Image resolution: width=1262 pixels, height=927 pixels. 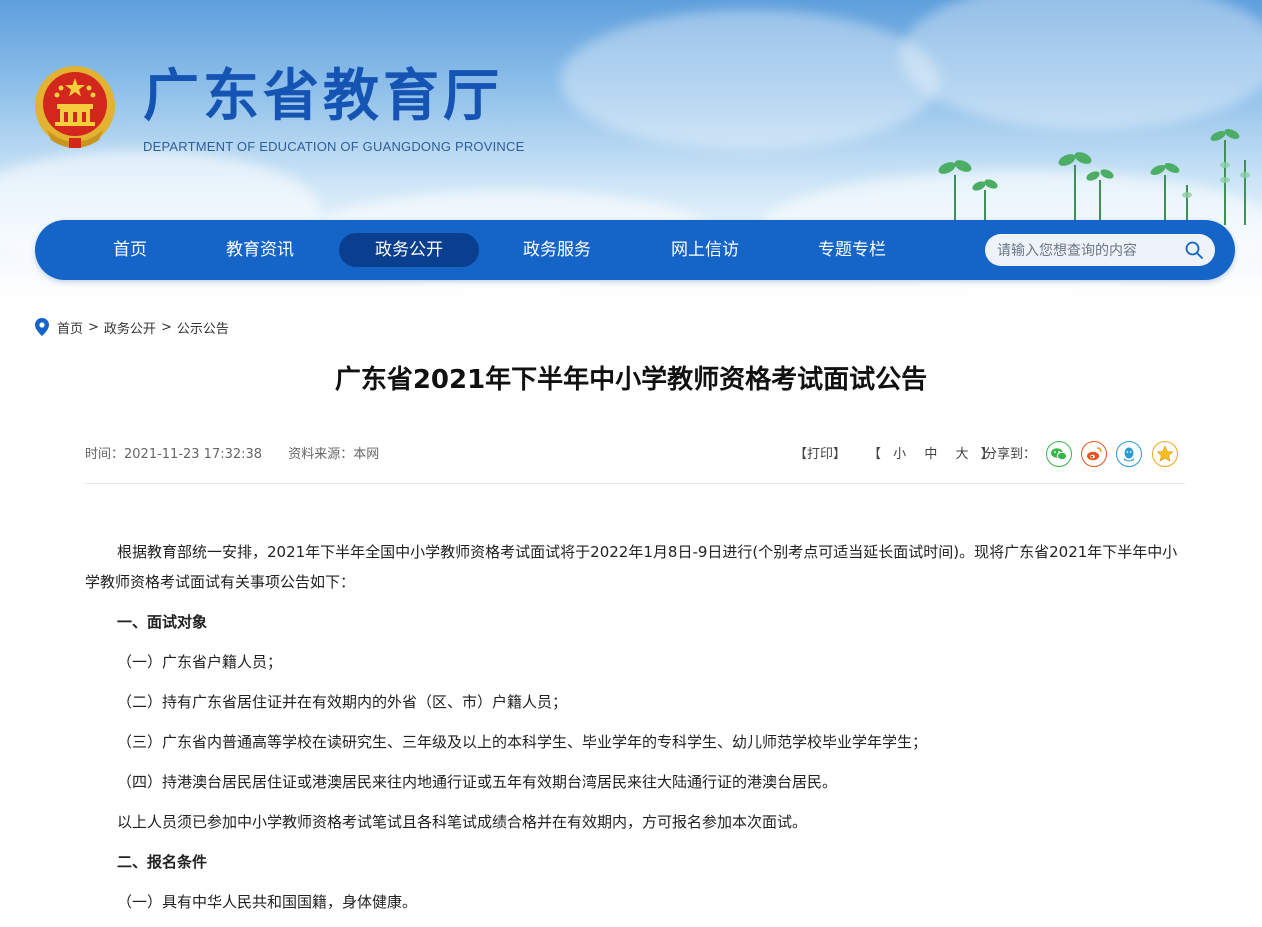 What do you see at coordinates (70, 327) in the screenshot?
I see `breadcrumb-home: 首页` at bounding box center [70, 327].